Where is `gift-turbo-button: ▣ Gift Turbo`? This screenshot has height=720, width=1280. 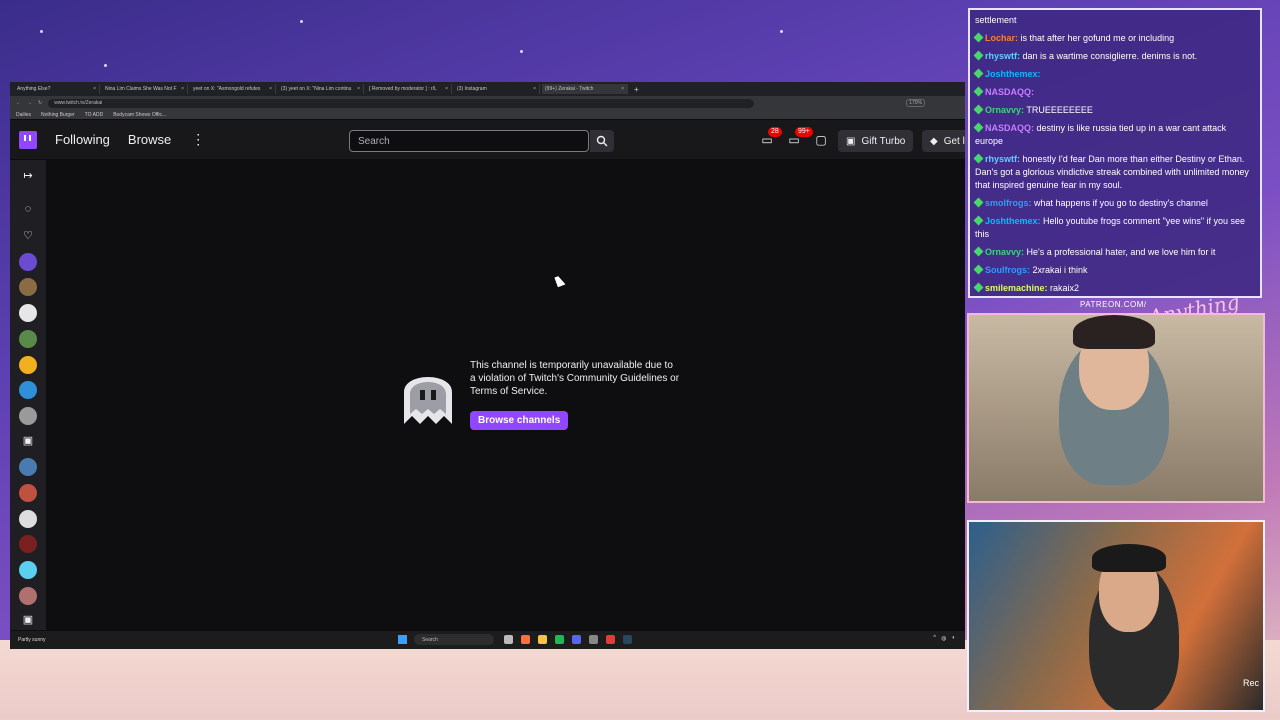
gift-turbo-button: ▣ Gift Turbo is located at coordinates (876, 141).